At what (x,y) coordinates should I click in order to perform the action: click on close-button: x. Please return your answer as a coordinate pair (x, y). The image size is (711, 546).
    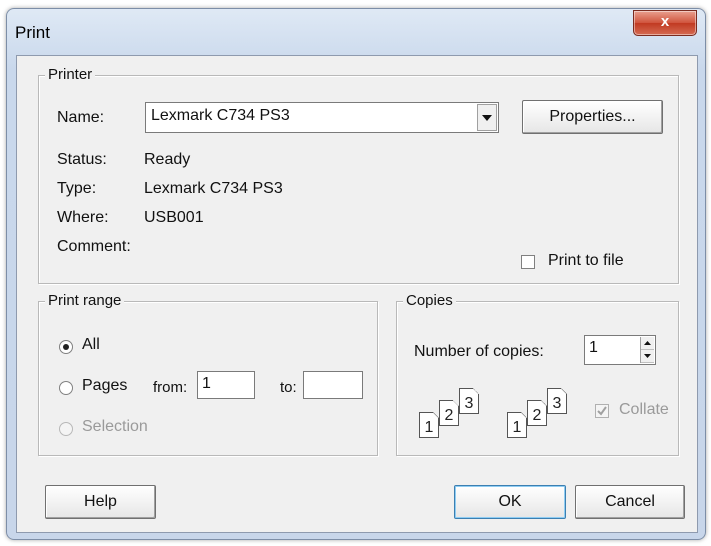
    Looking at the image, I should click on (665, 23).